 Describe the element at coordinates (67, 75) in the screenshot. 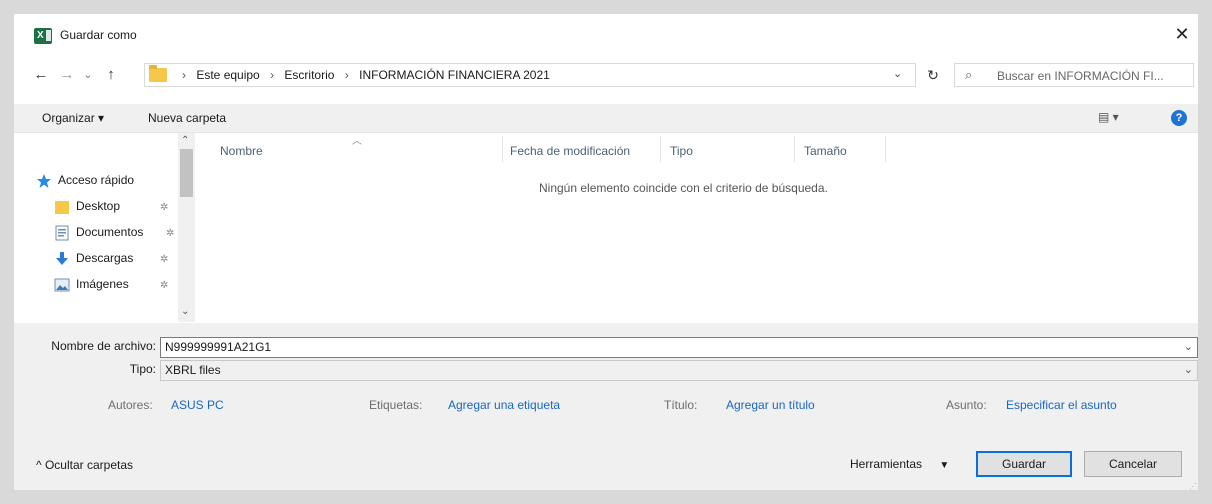

I see `forward-button: →` at that location.